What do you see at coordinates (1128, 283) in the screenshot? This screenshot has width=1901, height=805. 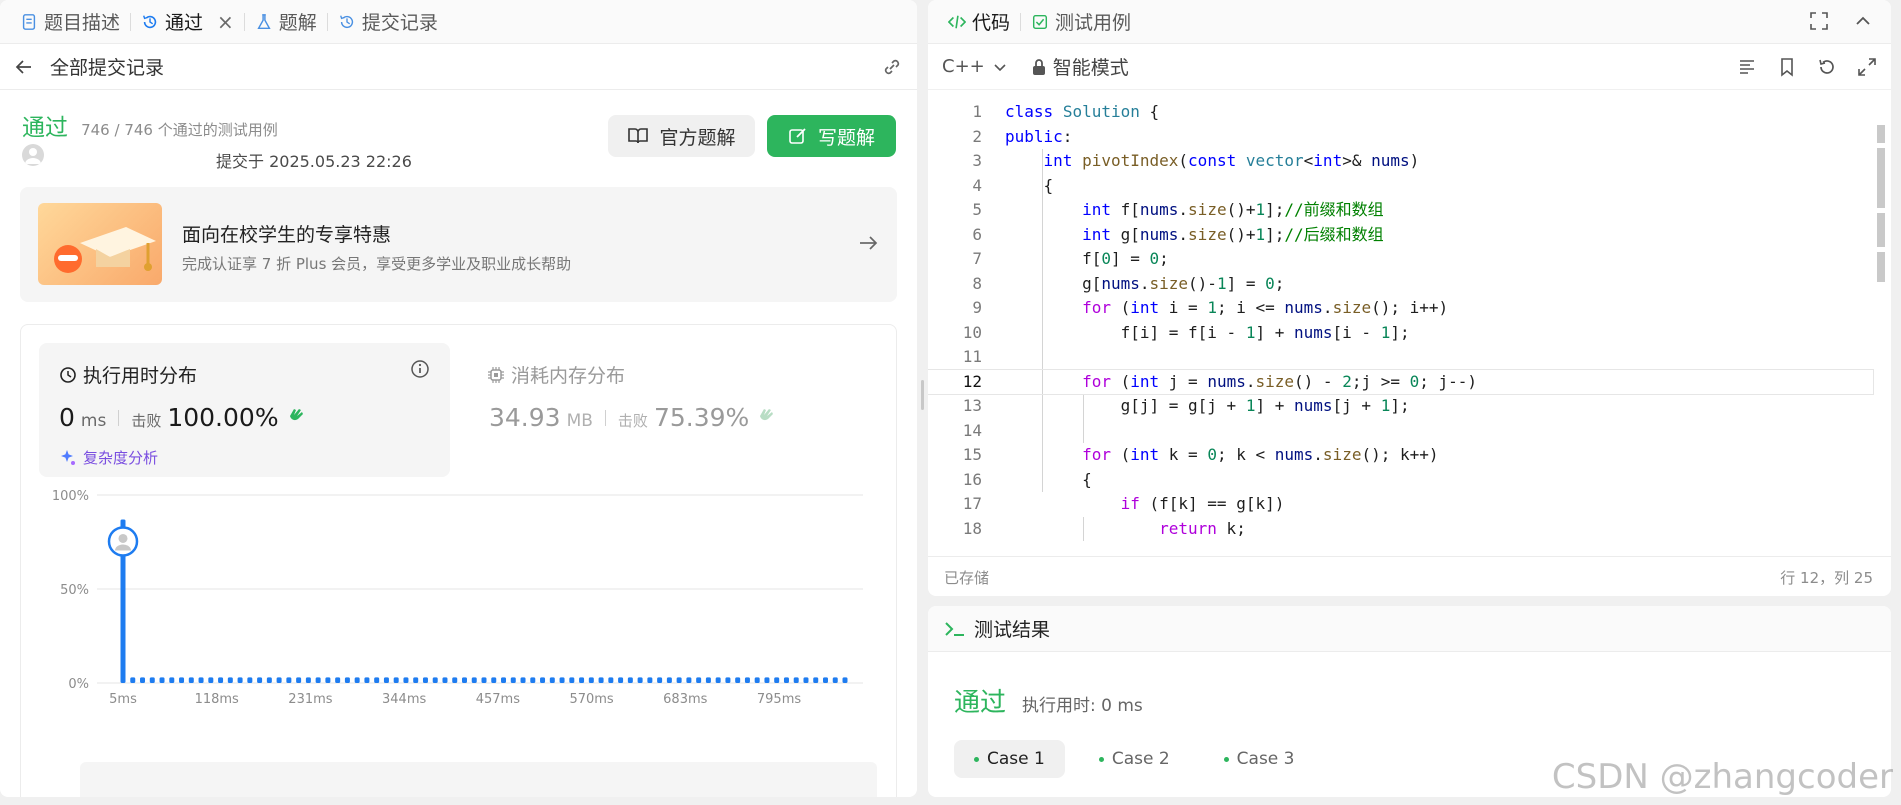 I see `code-line: 8 g[nums.size()-1] = 0;` at bounding box center [1128, 283].